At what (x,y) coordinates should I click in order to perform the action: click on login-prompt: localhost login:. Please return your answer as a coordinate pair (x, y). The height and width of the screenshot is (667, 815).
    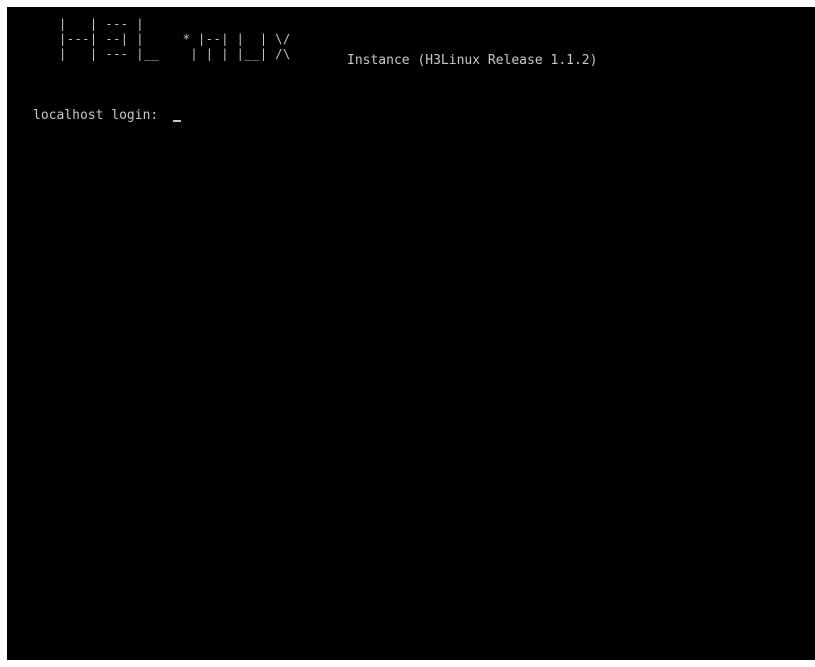
    Looking at the image, I should click on (100, 115).